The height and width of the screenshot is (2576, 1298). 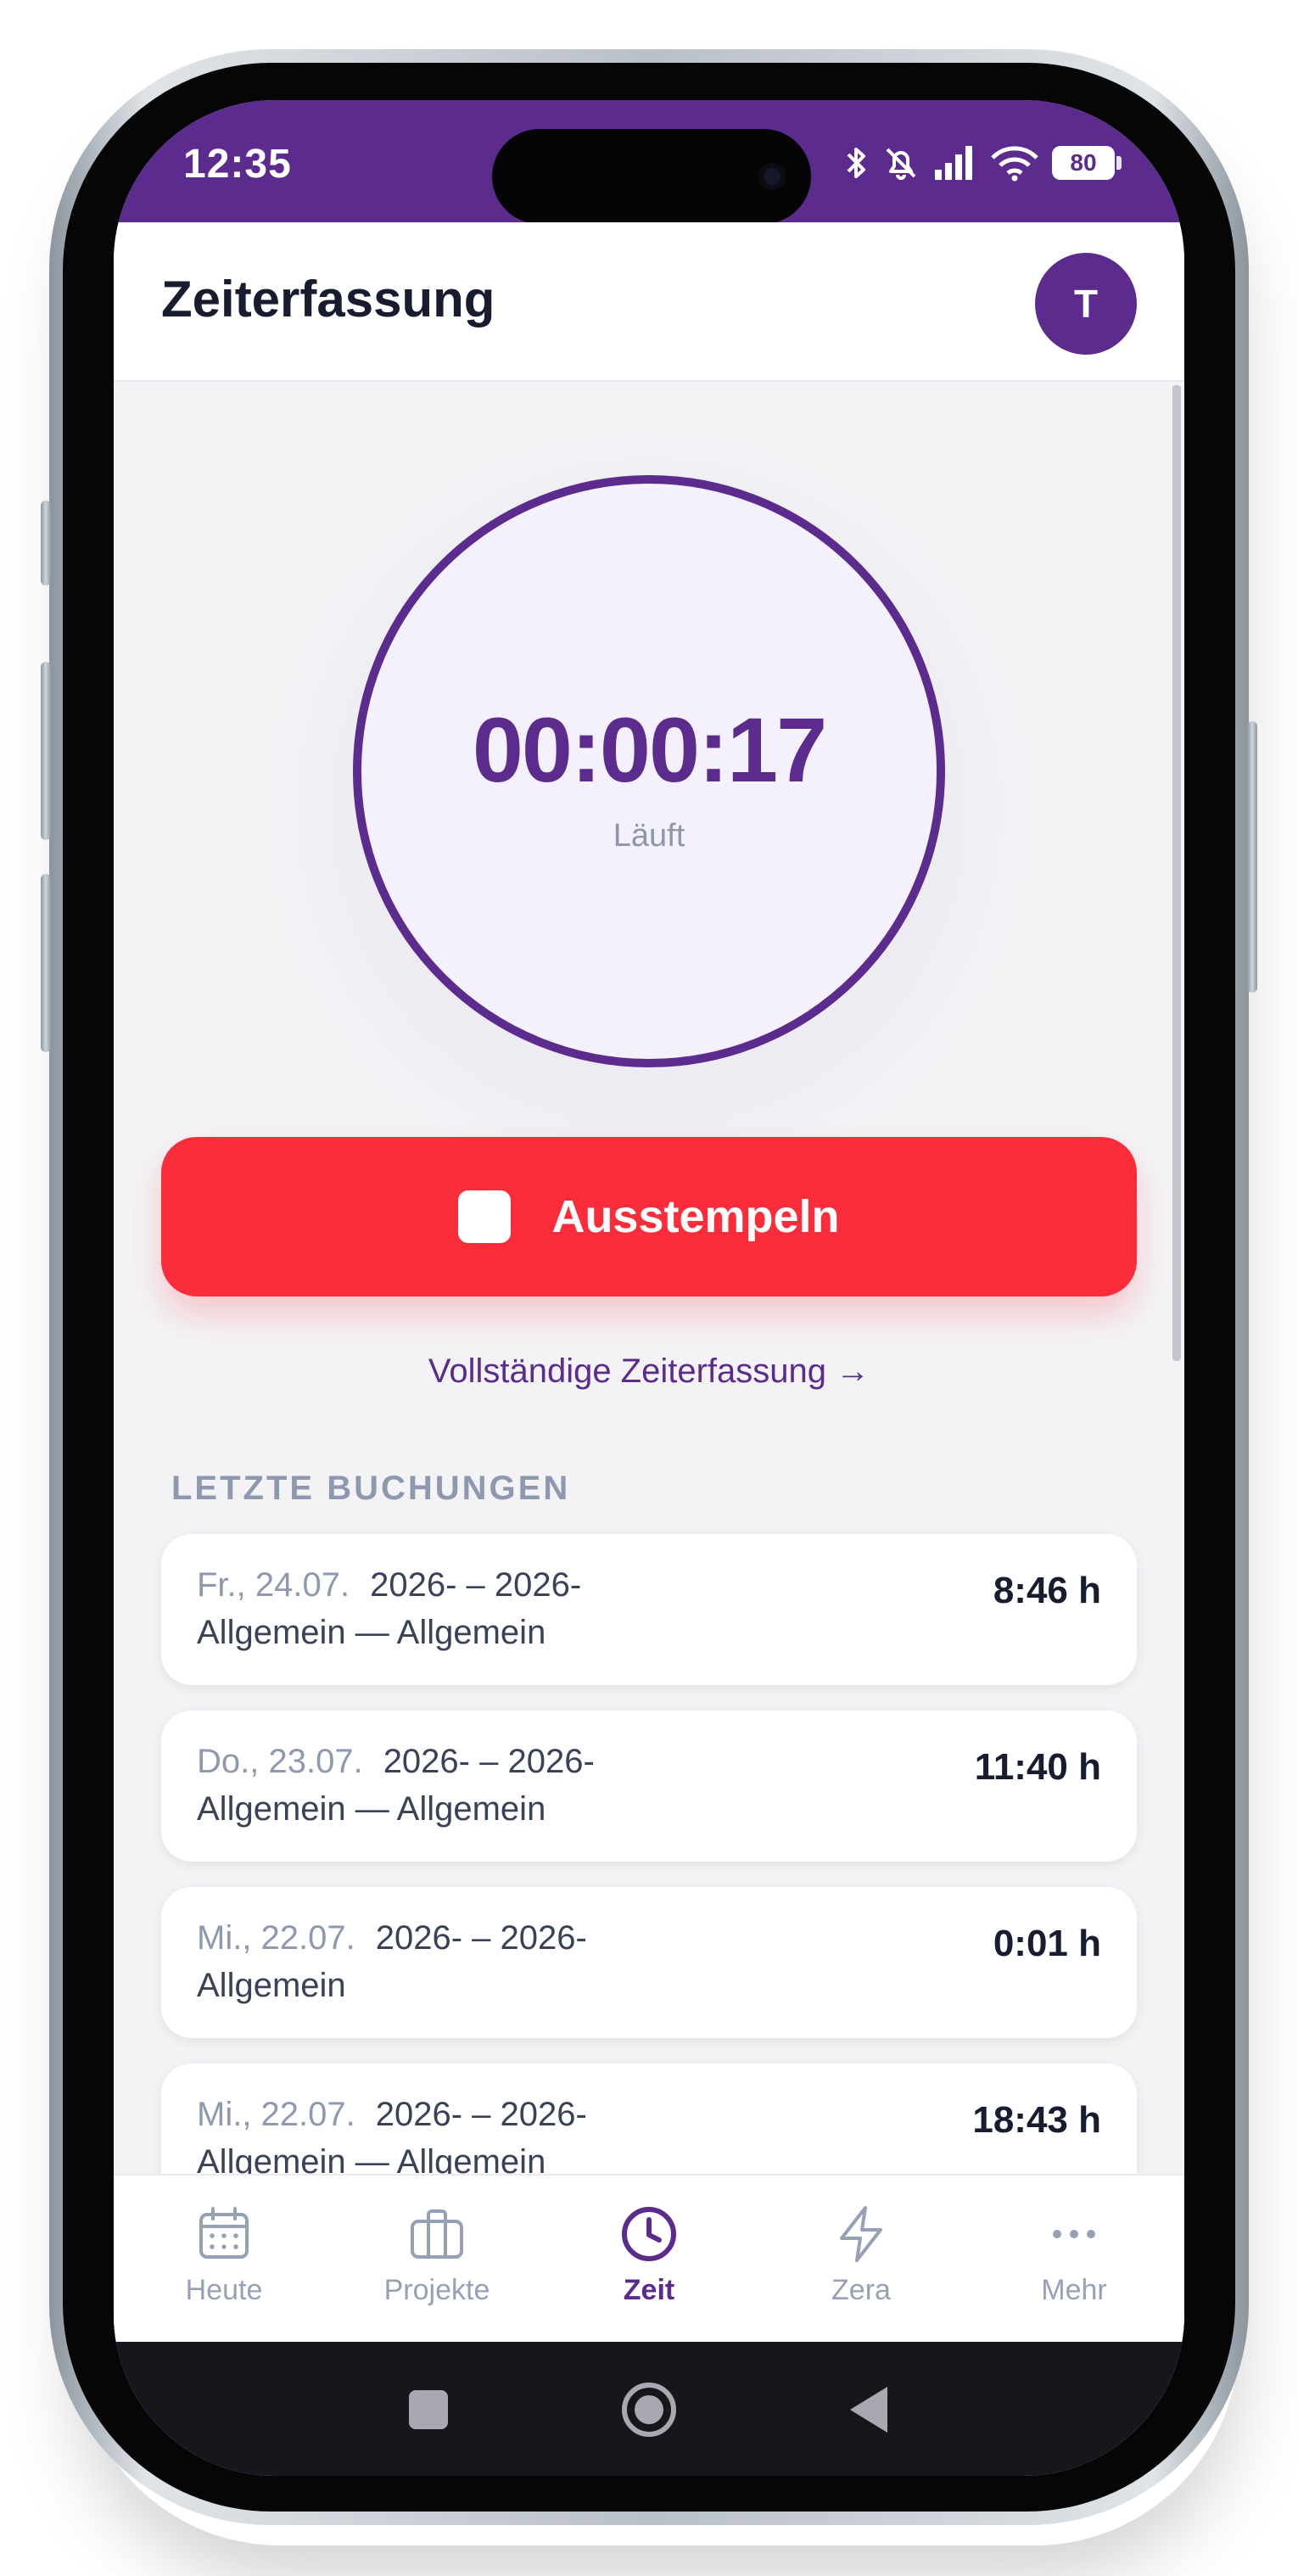 I want to click on timer-status: Läuft, so click(x=649, y=836).